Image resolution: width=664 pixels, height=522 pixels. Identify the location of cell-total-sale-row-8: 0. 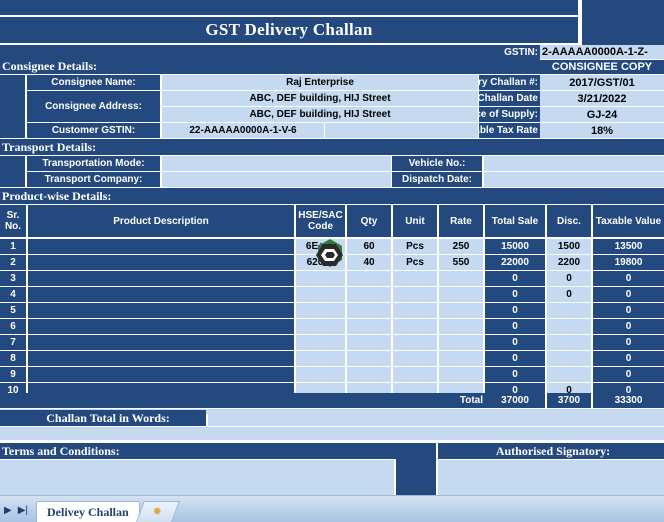
(515, 358).